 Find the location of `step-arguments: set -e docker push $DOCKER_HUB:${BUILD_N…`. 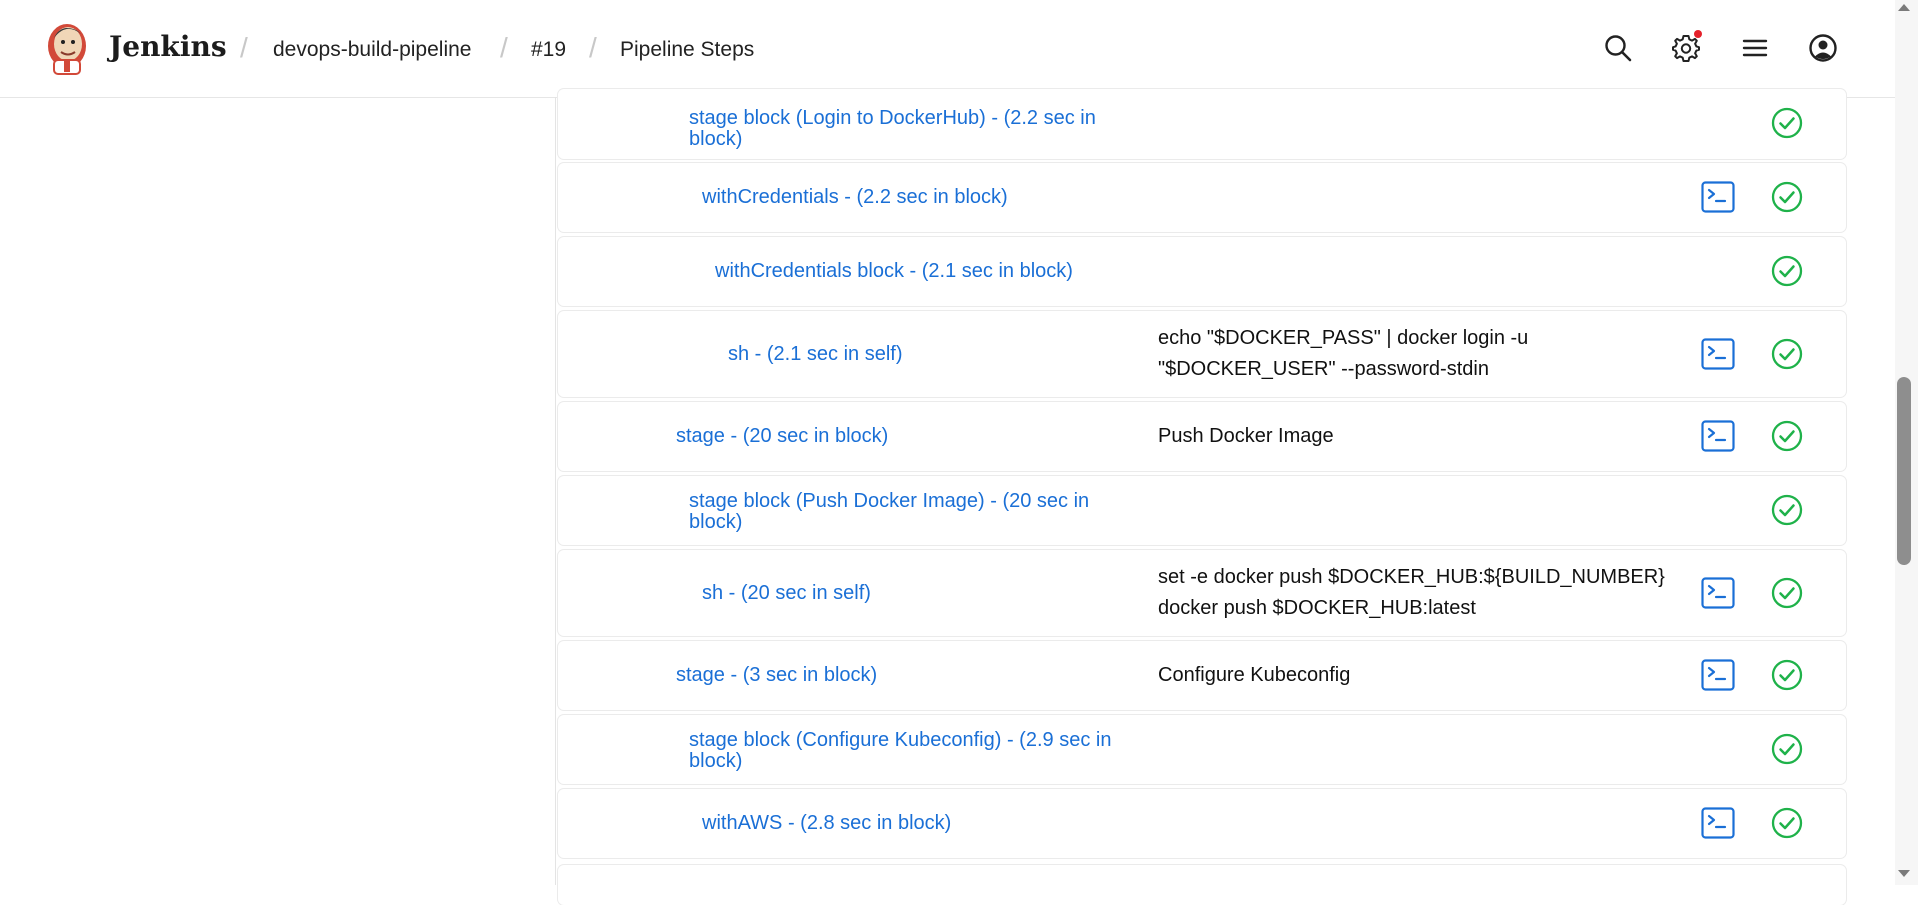

step-arguments: set -e docker push $DOCKER_HUB:${BUILD_N… is located at coordinates (1411, 592).